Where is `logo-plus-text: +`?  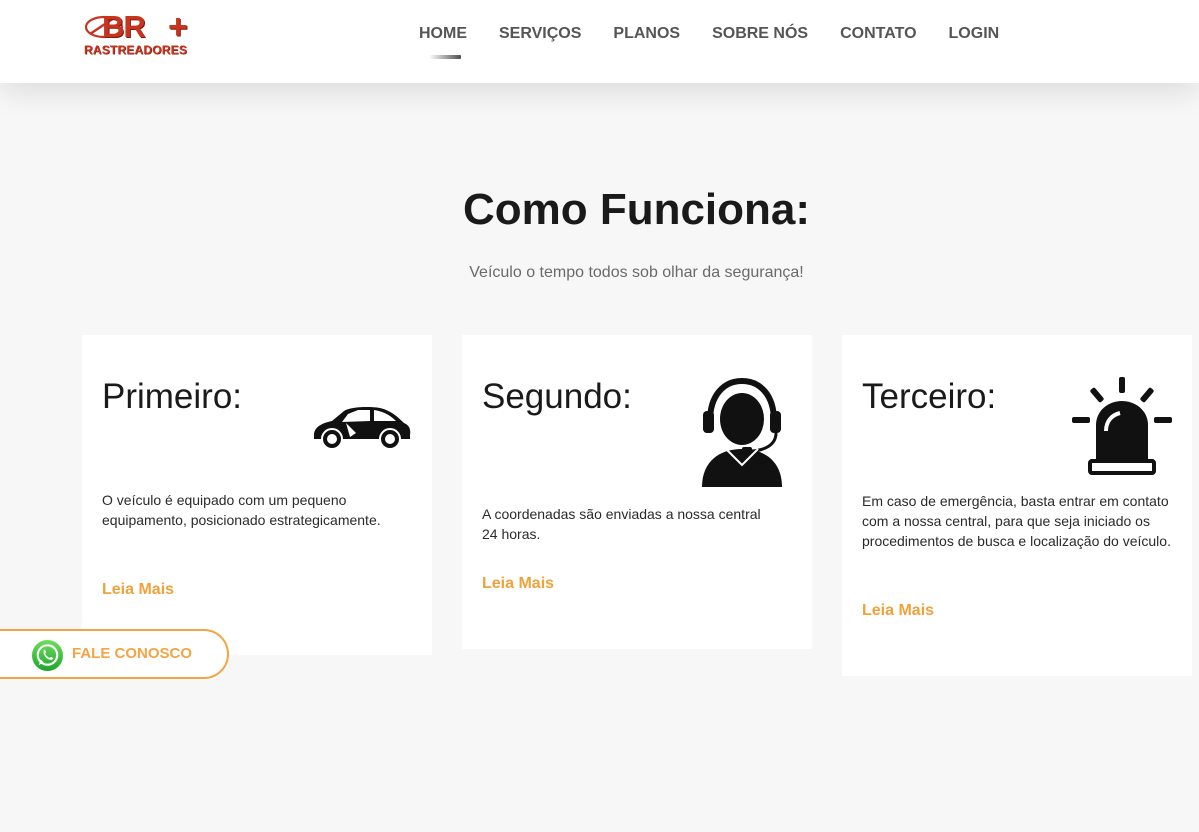
logo-plus-text: + is located at coordinates (178, 27).